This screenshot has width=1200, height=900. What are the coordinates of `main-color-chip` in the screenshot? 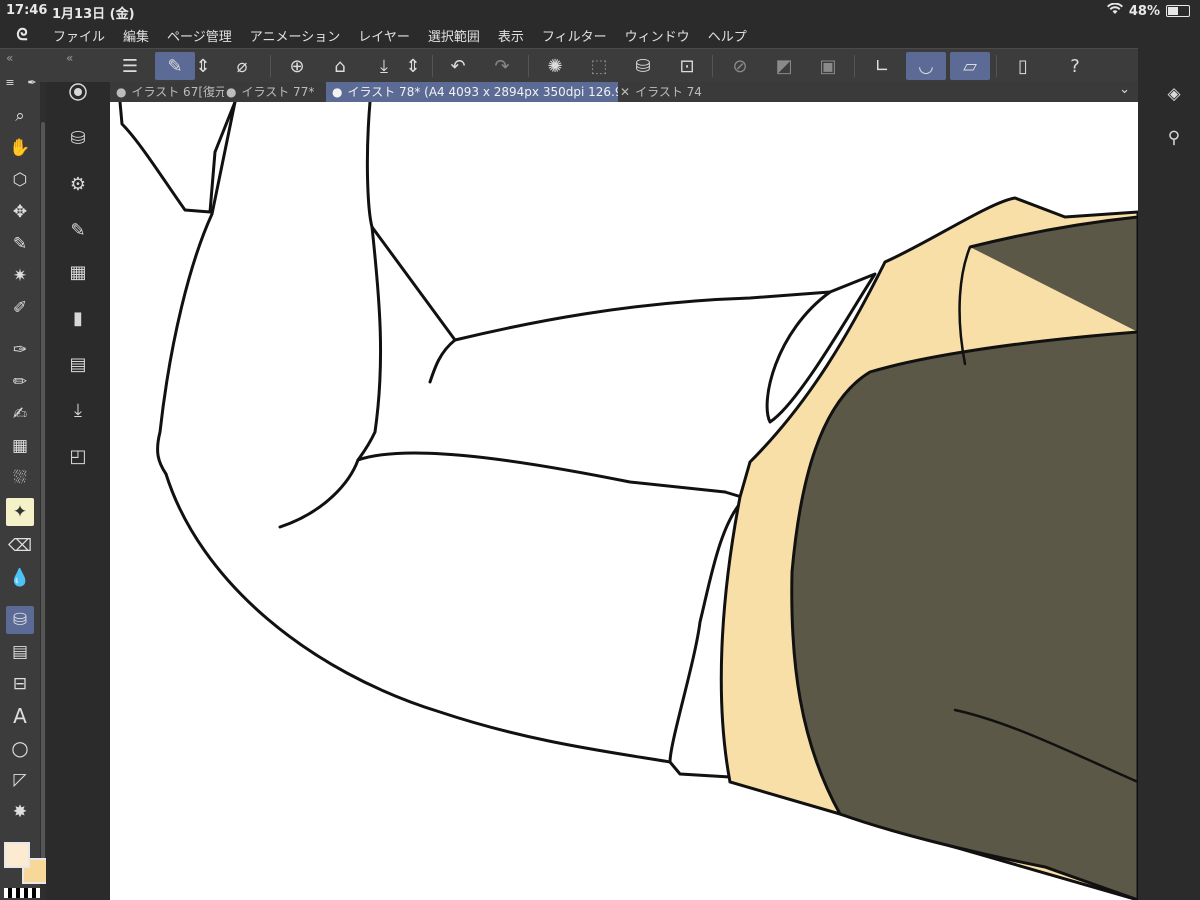 It's located at (17, 855).